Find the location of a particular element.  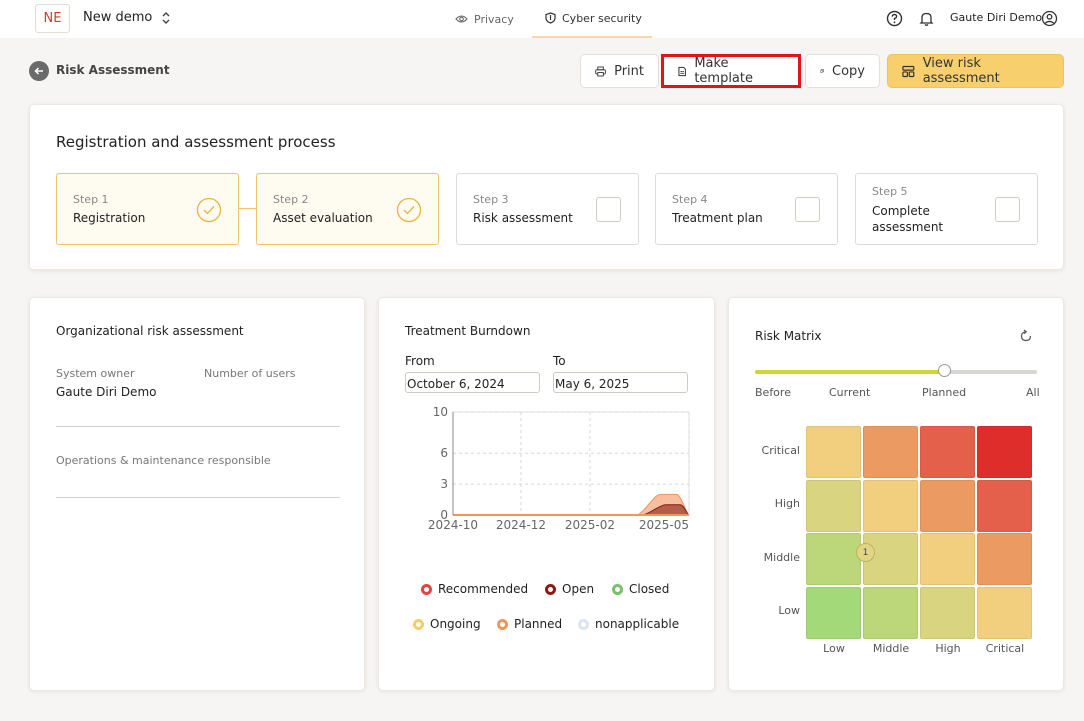

matrix-cell-low-critical is located at coordinates (1004, 612).